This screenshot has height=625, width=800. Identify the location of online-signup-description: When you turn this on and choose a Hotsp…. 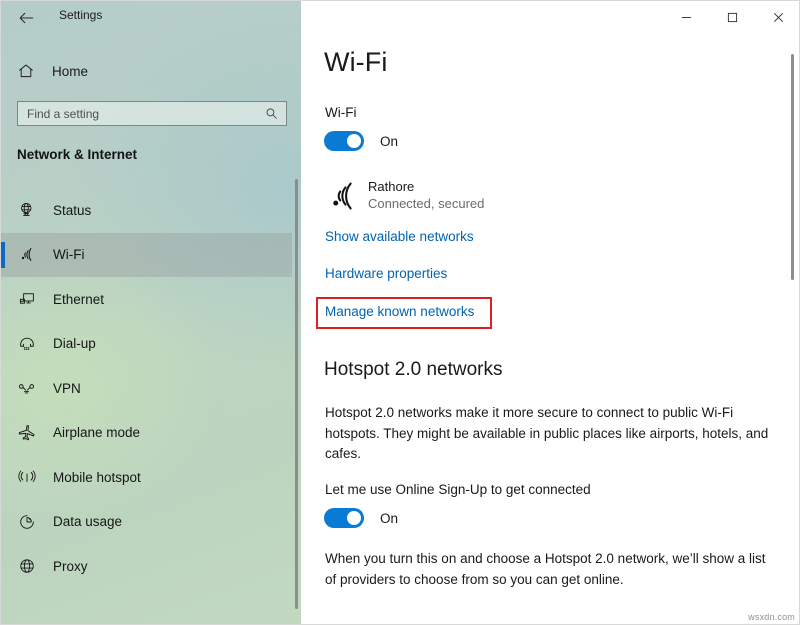
(545, 569).